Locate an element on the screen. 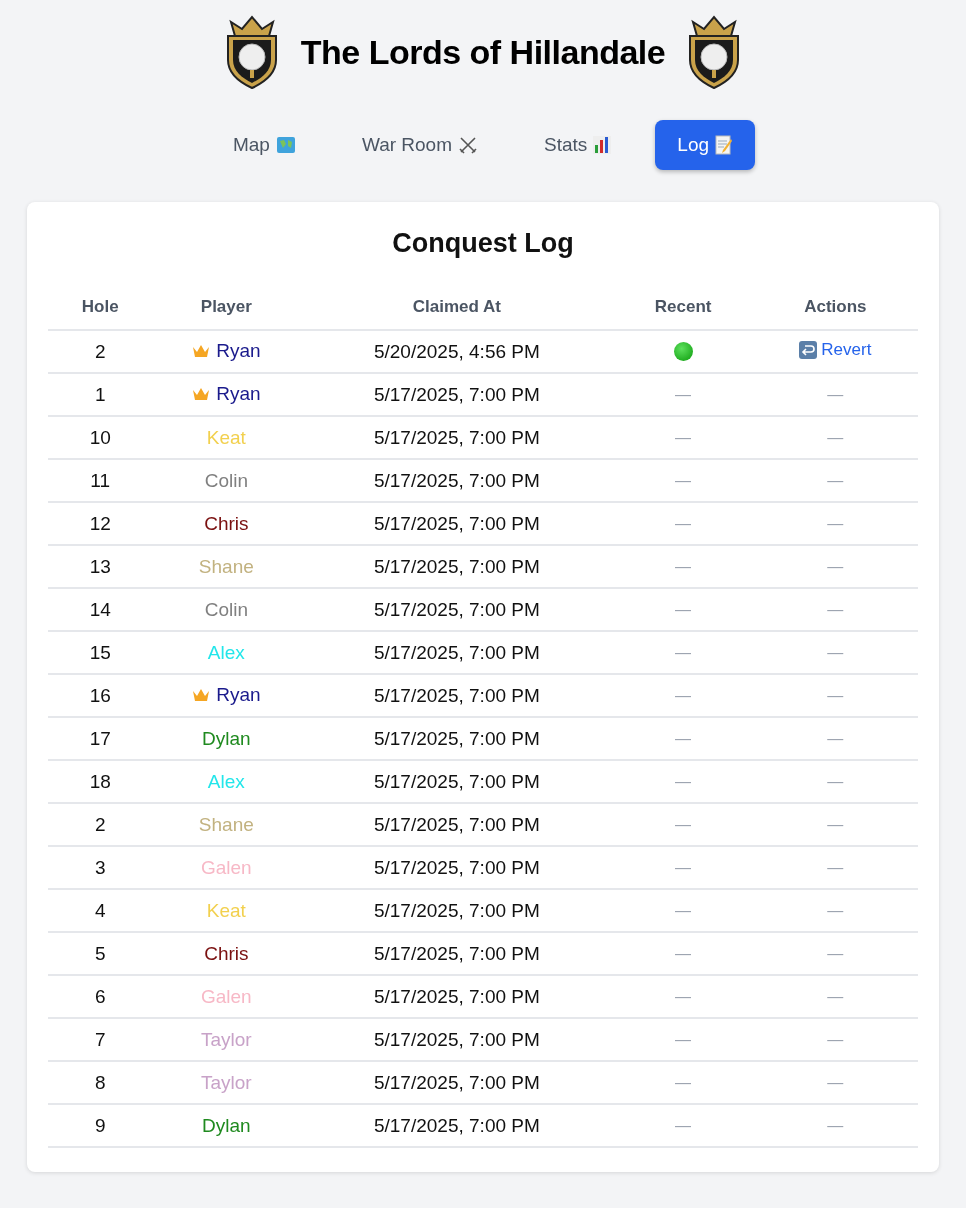  table-cell: 5 is located at coordinates (100, 953).